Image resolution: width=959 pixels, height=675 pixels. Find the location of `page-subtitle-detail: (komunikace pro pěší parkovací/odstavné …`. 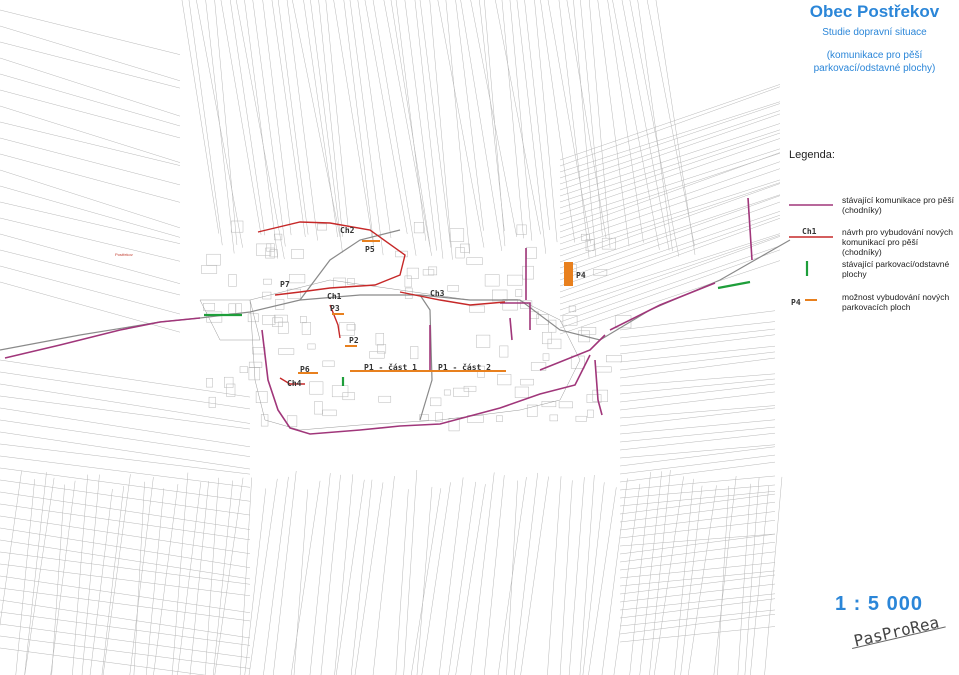

page-subtitle-detail: (komunikace pro pěší parkovací/odstavné … is located at coordinates (874, 62).